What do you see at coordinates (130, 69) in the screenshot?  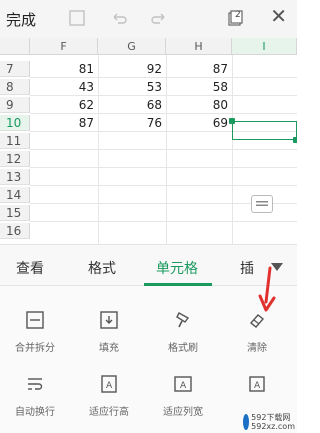 I see `cell-g7: 92` at bounding box center [130, 69].